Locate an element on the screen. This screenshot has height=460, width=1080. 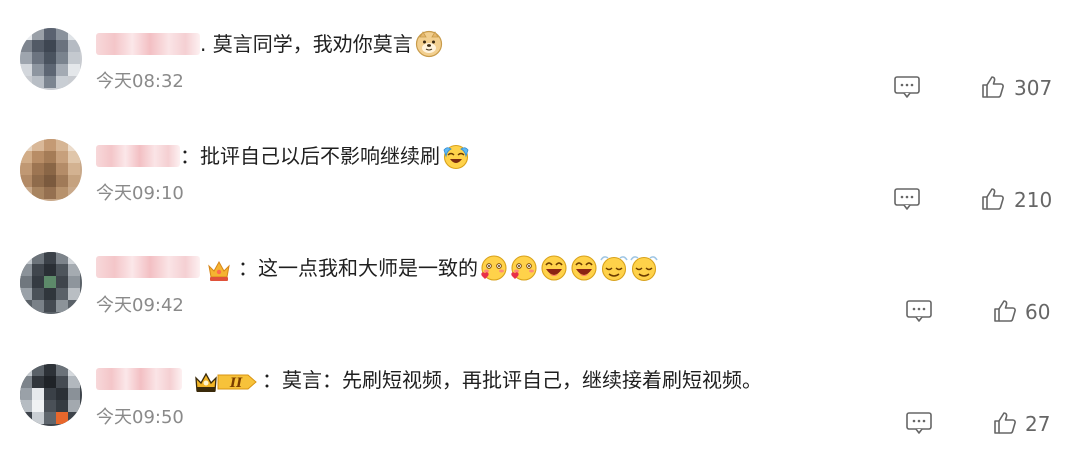
comment-text-body: ：批评自己以后不影响继续刷 is located at coordinates (310, 156).